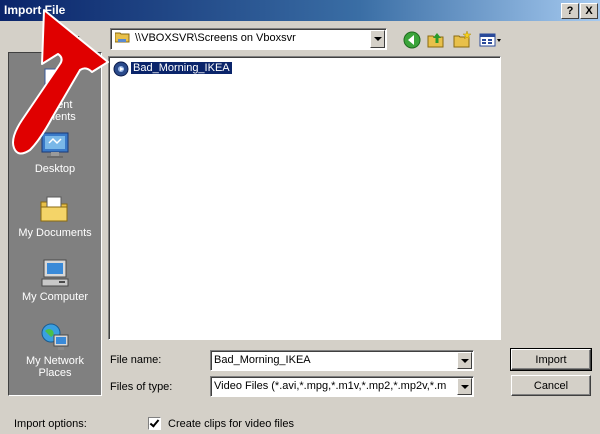 Image resolution: width=600 pixels, height=434 pixels. I want to click on import-options-label: Import options:, so click(50, 424).